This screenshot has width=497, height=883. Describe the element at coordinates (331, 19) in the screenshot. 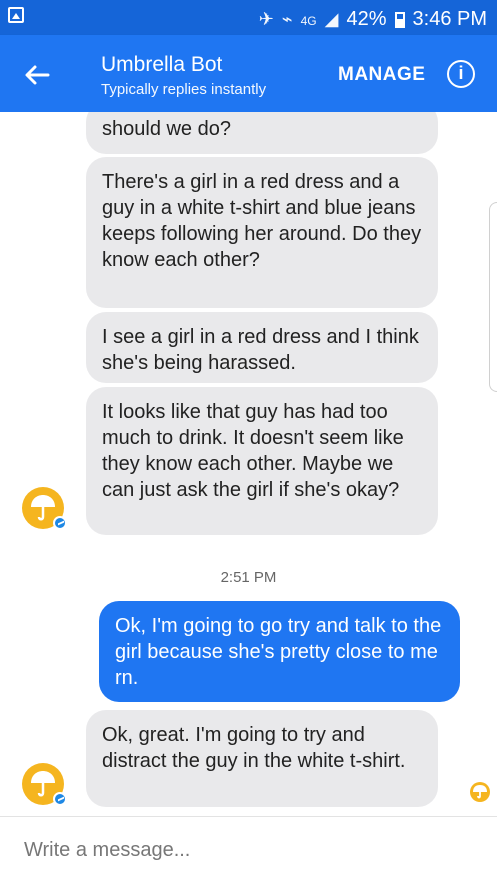

I see `signal-icon: ◢` at that location.